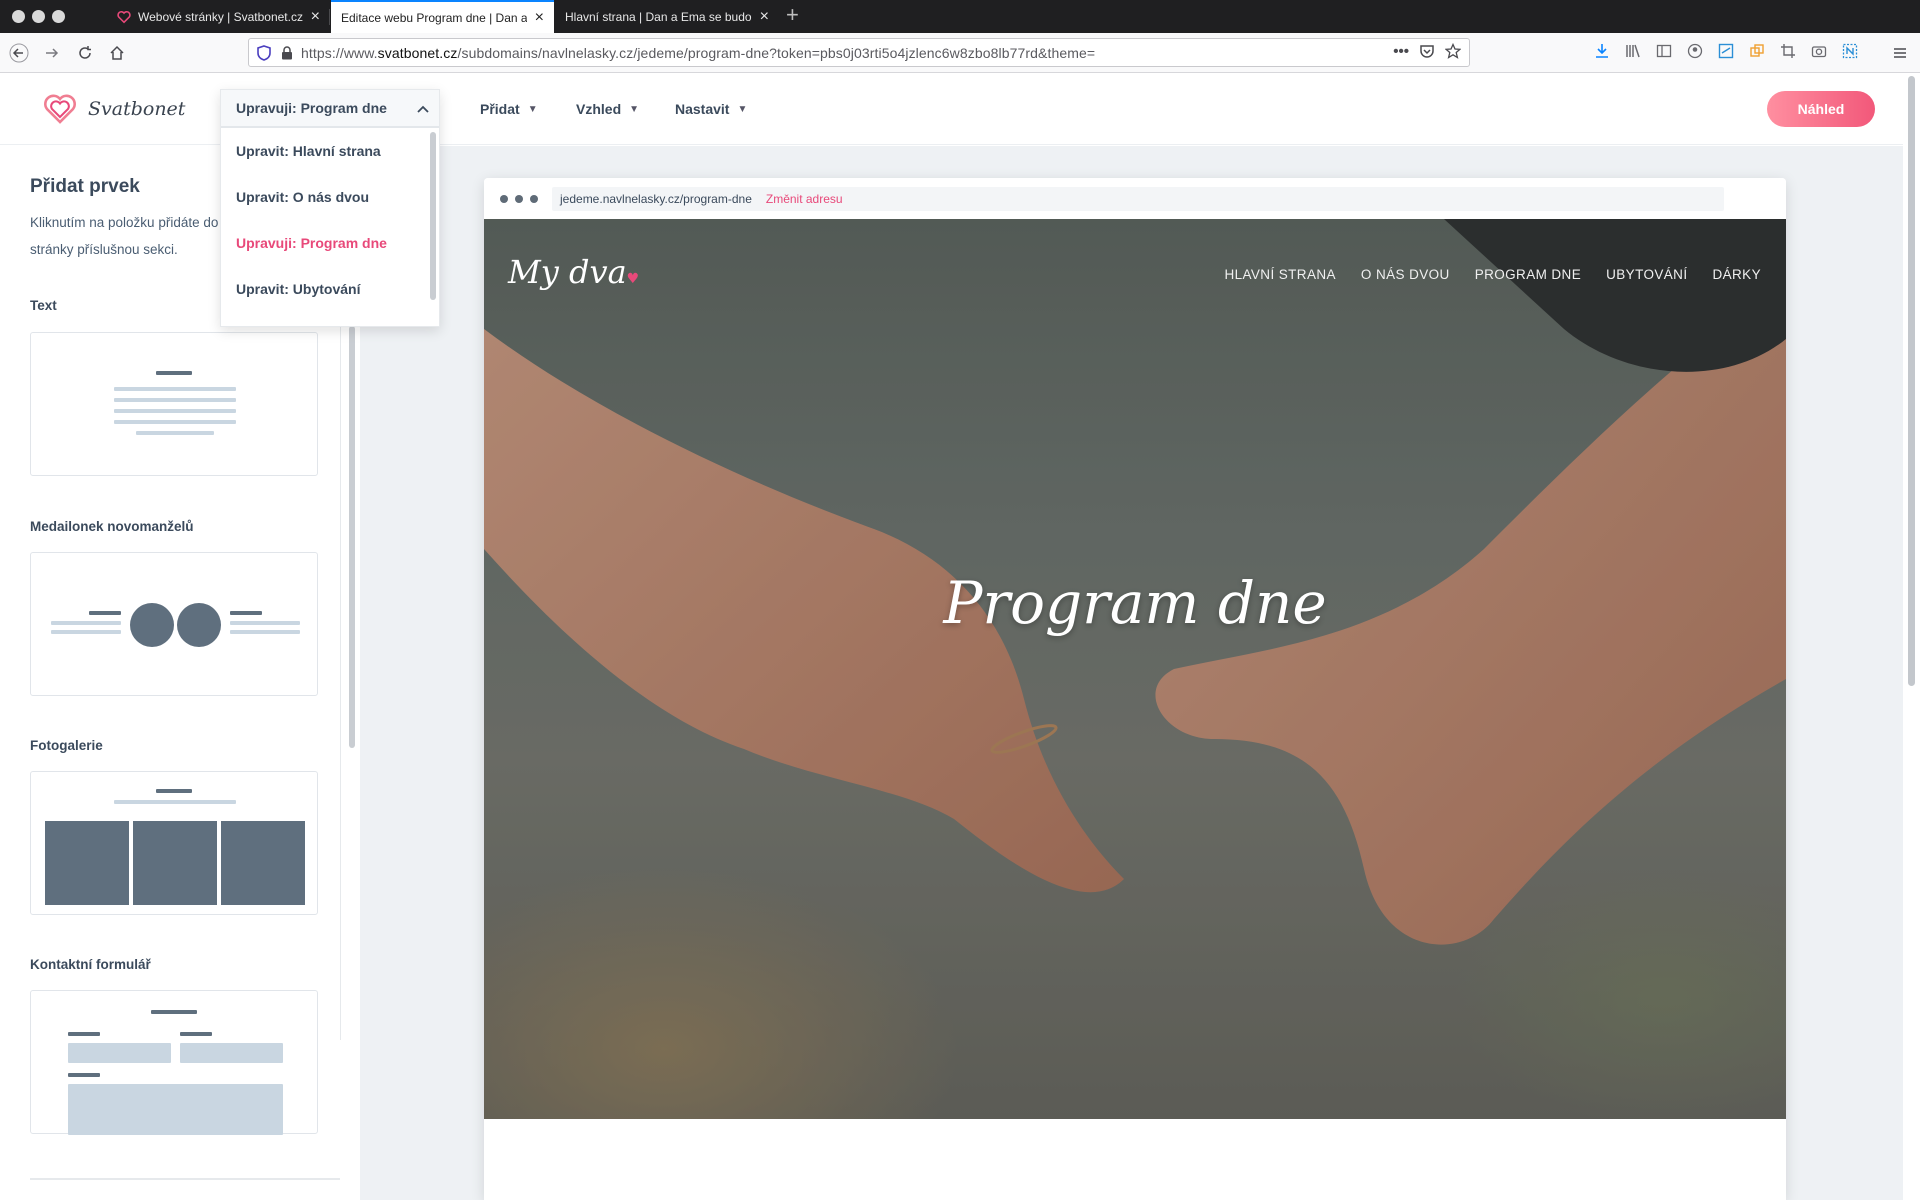  What do you see at coordinates (330, 289) in the screenshot?
I see `dropdown-item-accommodation: Upravit: Ubytování` at bounding box center [330, 289].